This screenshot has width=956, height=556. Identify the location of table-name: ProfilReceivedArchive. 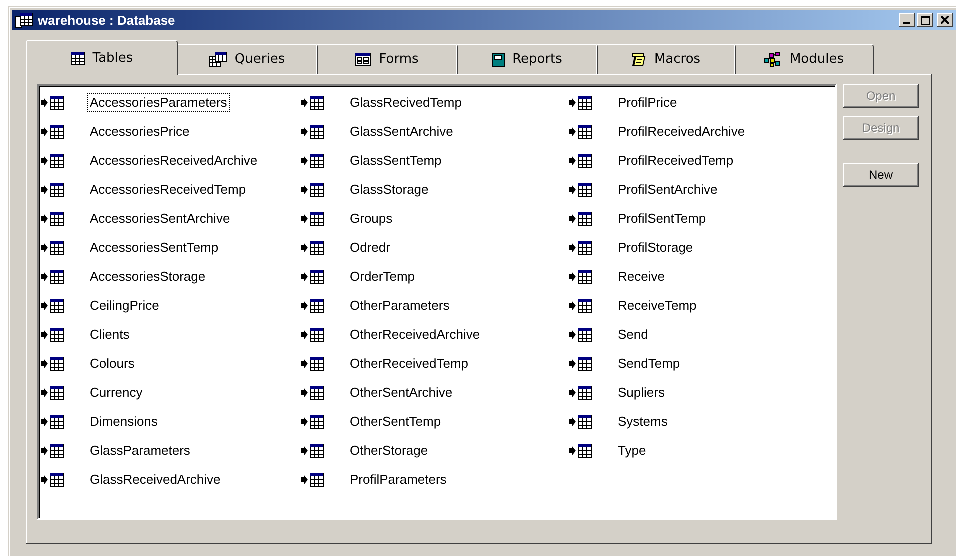
(681, 131).